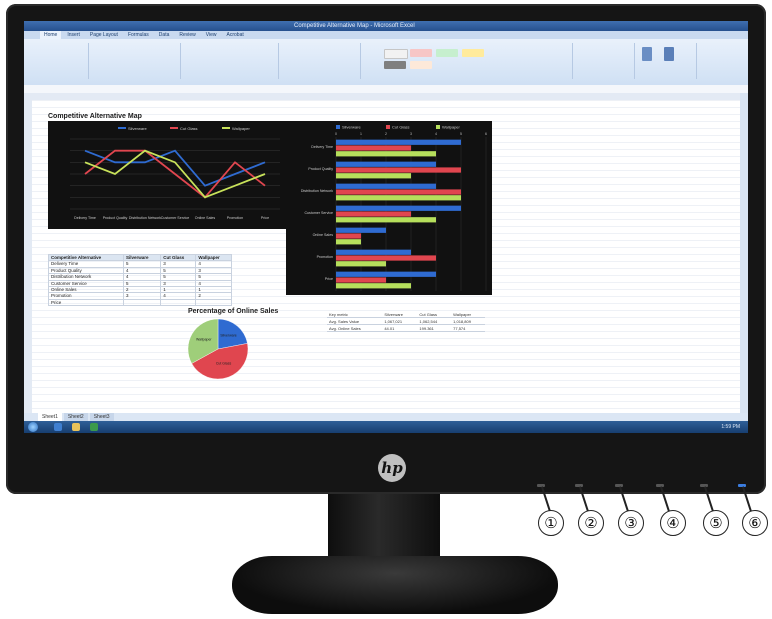 This screenshot has height=619, width=772. I want to click on x-tick-label: Online Sales, so click(205, 218).